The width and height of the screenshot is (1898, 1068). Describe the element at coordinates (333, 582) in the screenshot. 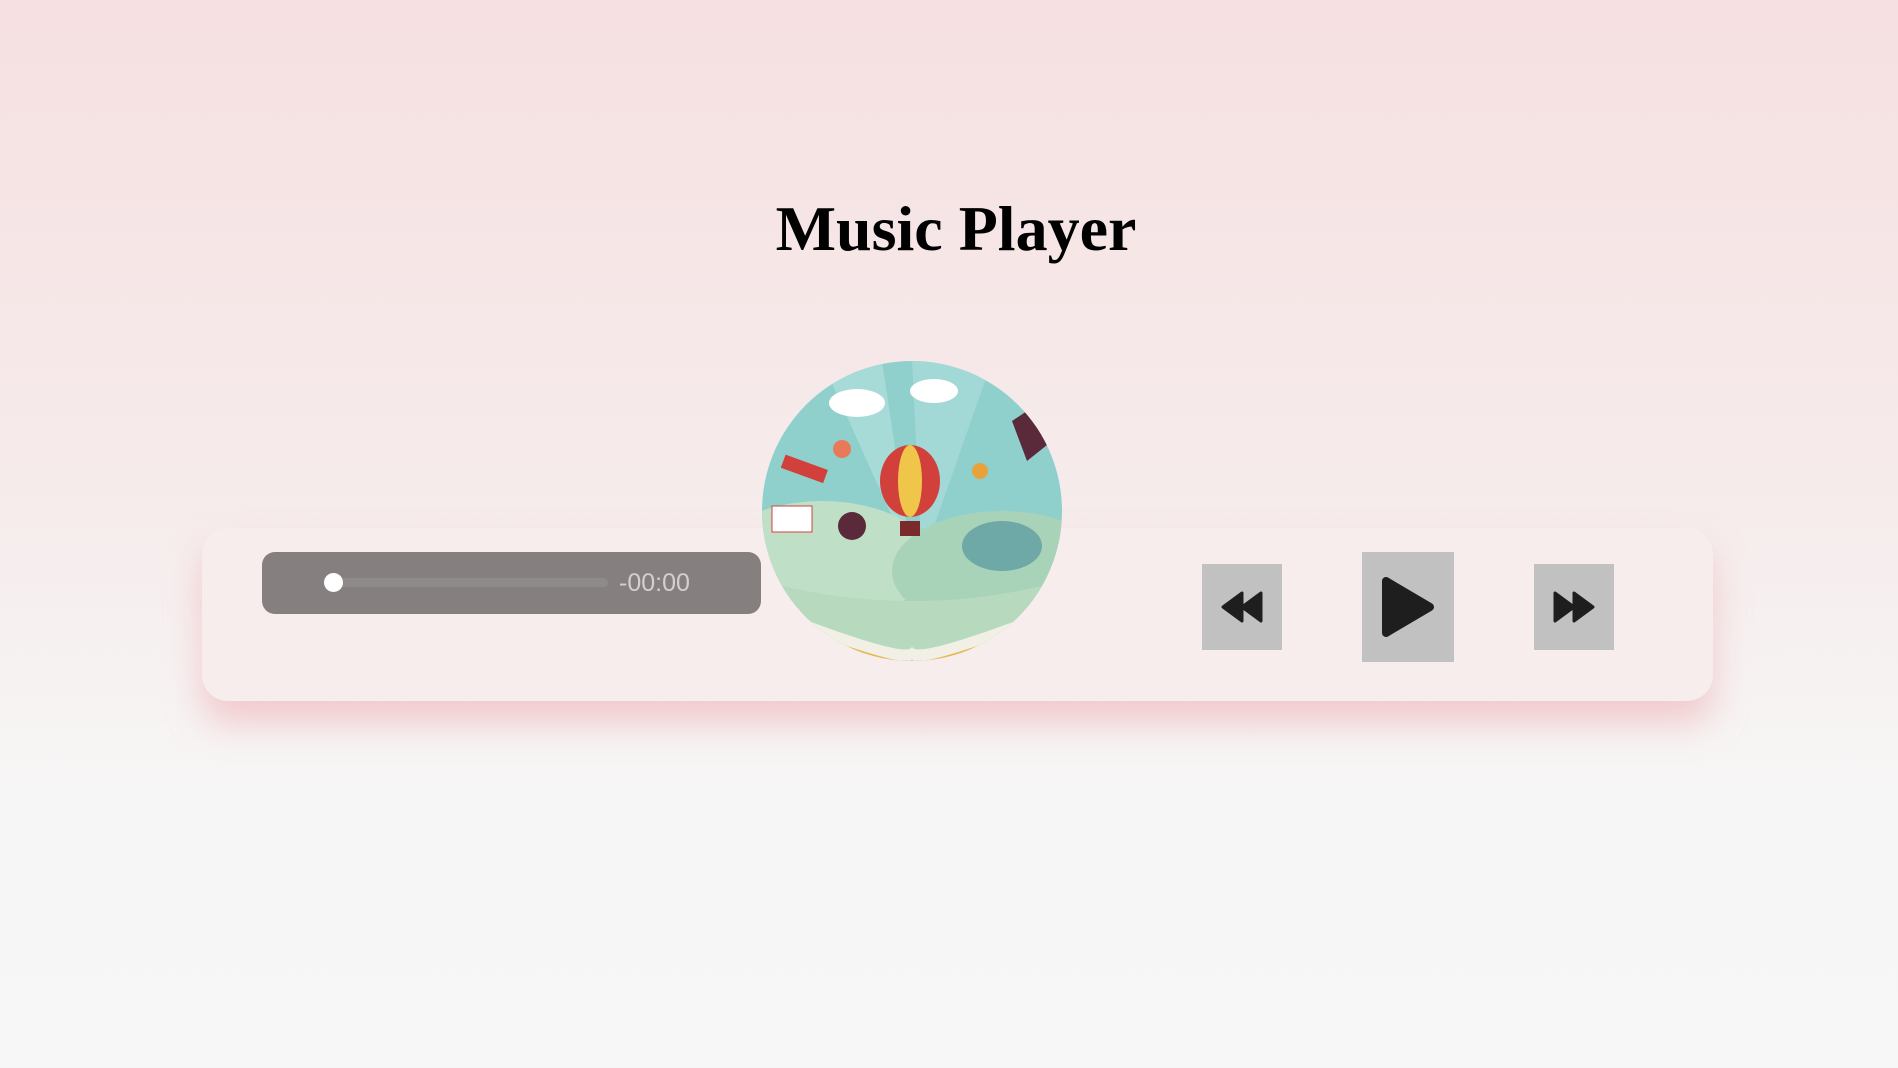

I see `progress-slider-thumb` at that location.